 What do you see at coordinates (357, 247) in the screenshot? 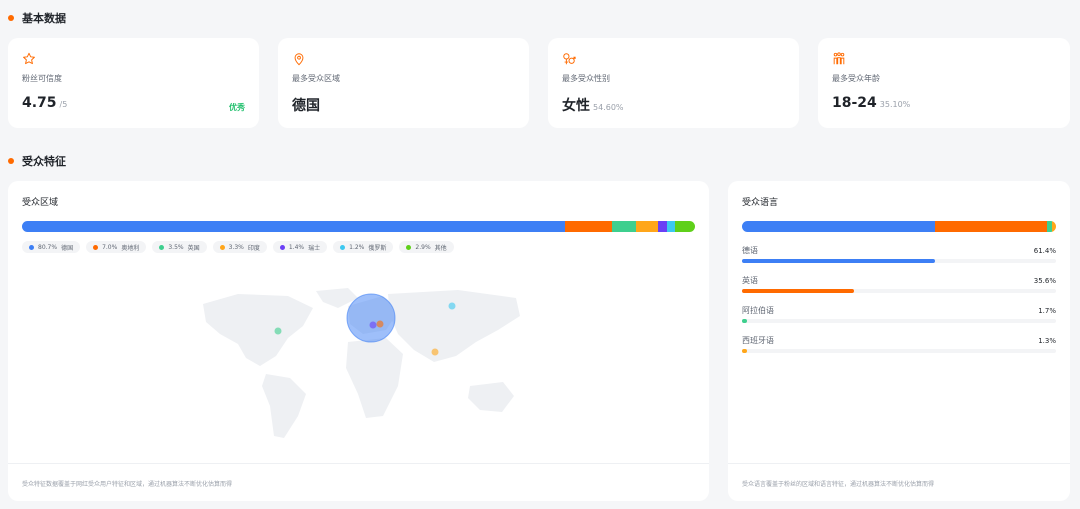
I see `legend-pct: 1.2%` at bounding box center [357, 247].